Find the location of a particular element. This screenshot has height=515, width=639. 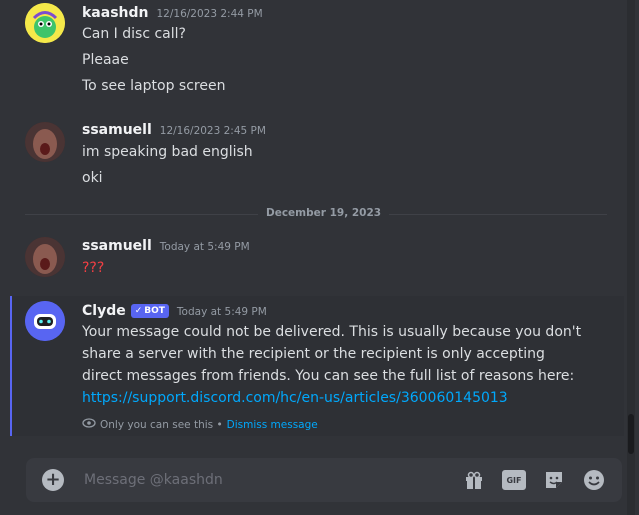

message-header: kaashdn 12/16/2023 2:44 PM is located at coordinates (172, 13).